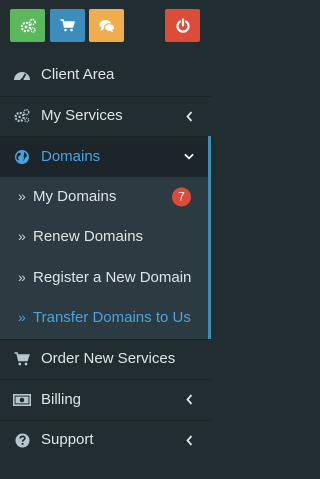 This screenshot has height=479, width=320. What do you see at coordinates (105, 440) in the screenshot?
I see `sidebar-item-support: Support` at bounding box center [105, 440].